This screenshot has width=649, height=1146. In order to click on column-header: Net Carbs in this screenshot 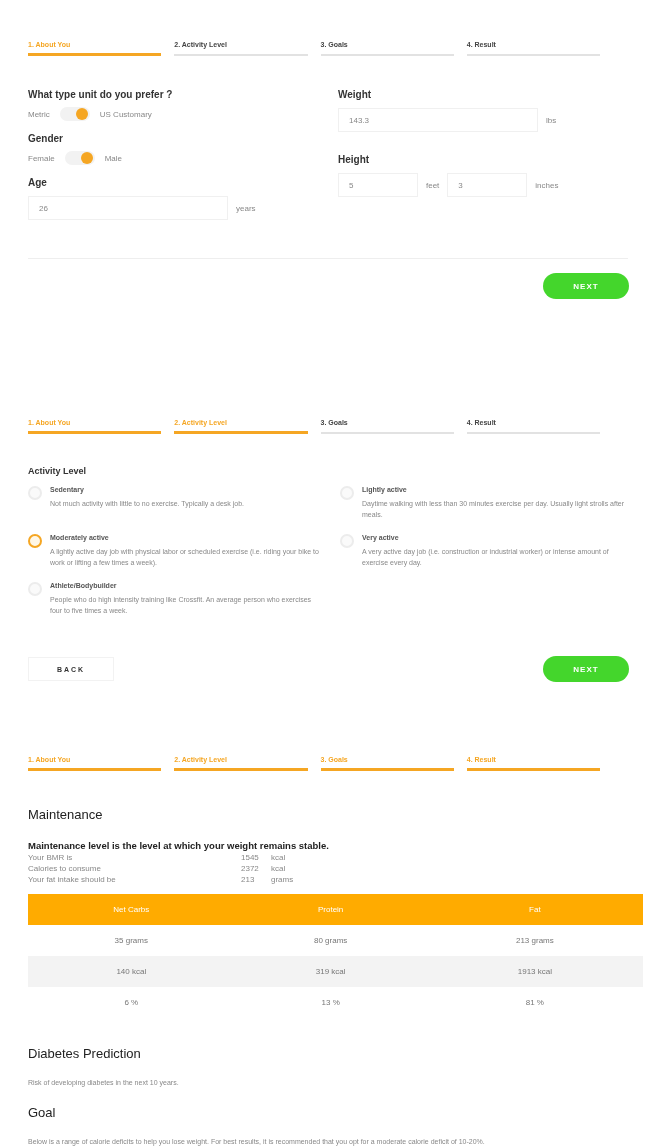, I will do `click(131, 909)`.